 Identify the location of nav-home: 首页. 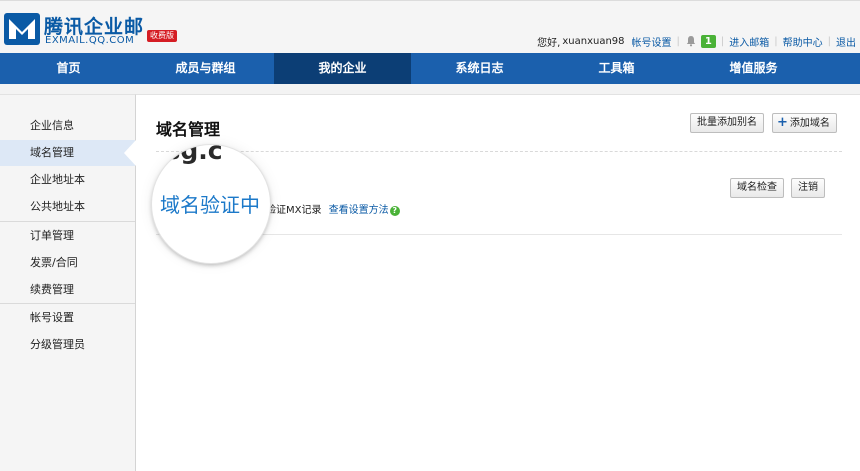
(68, 68).